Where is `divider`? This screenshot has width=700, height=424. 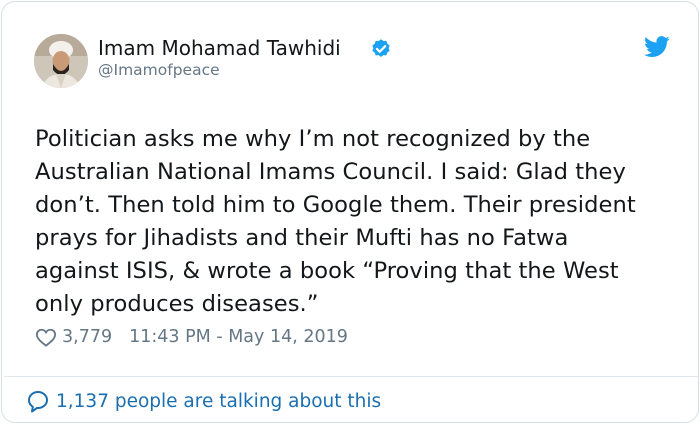
divider is located at coordinates (351, 376).